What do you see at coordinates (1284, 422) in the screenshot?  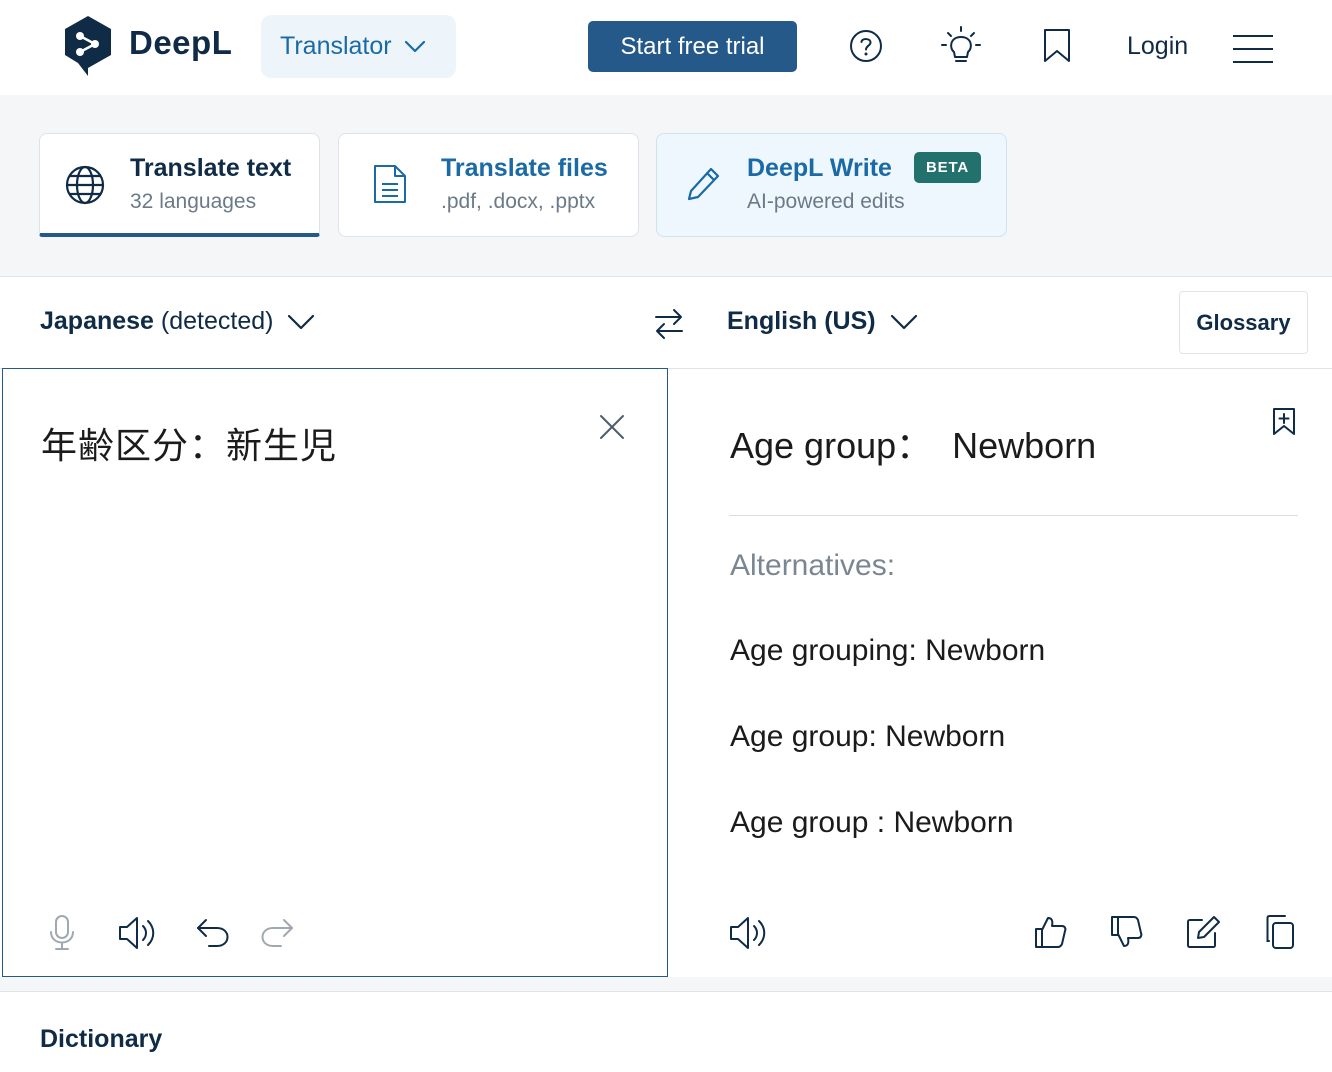 I see `save-translation-icon` at bounding box center [1284, 422].